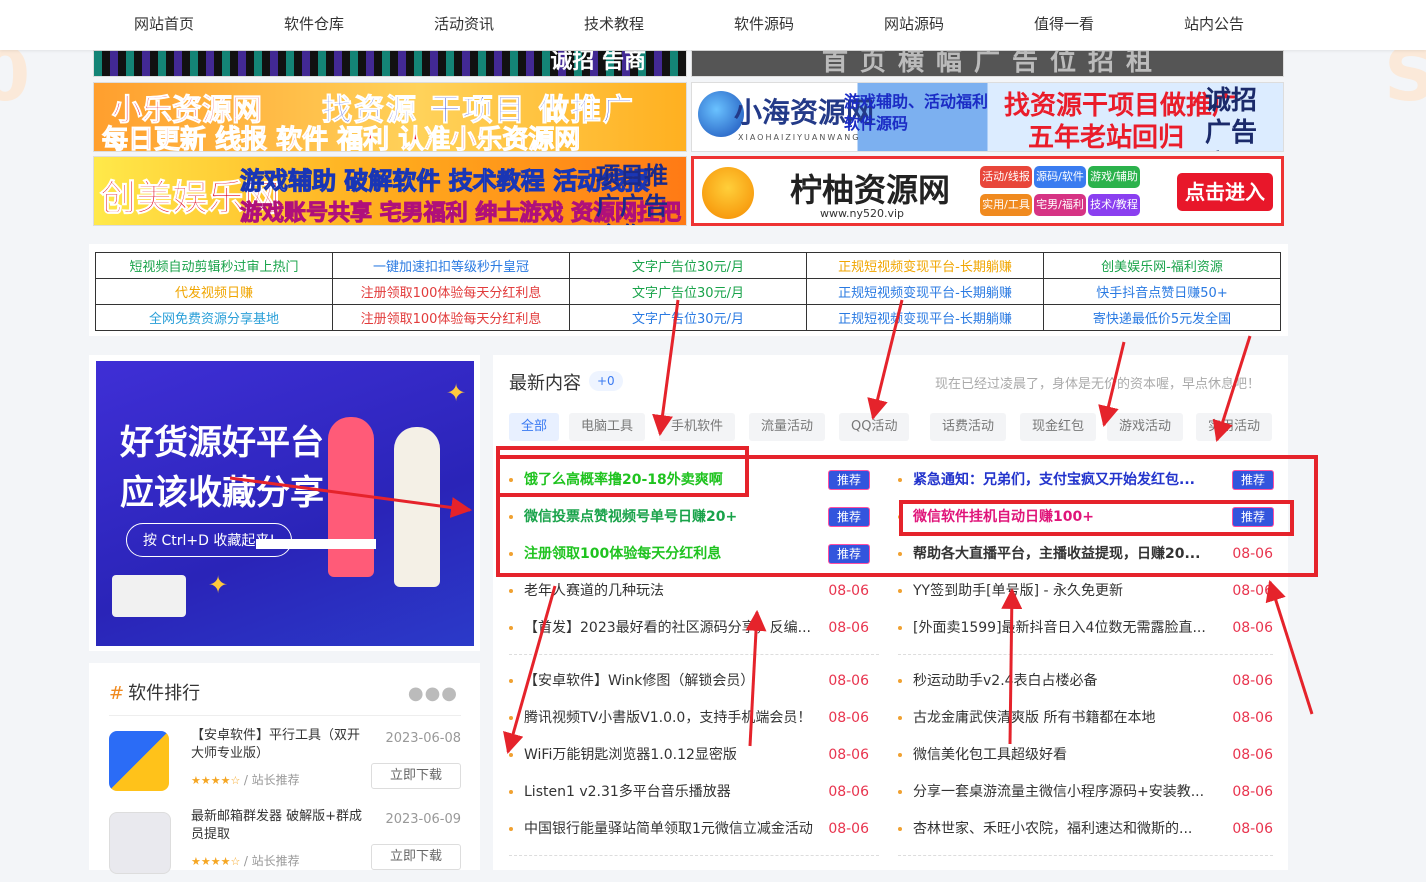  I want to click on text-ad-link: 代发视频日赚, so click(214, 291).